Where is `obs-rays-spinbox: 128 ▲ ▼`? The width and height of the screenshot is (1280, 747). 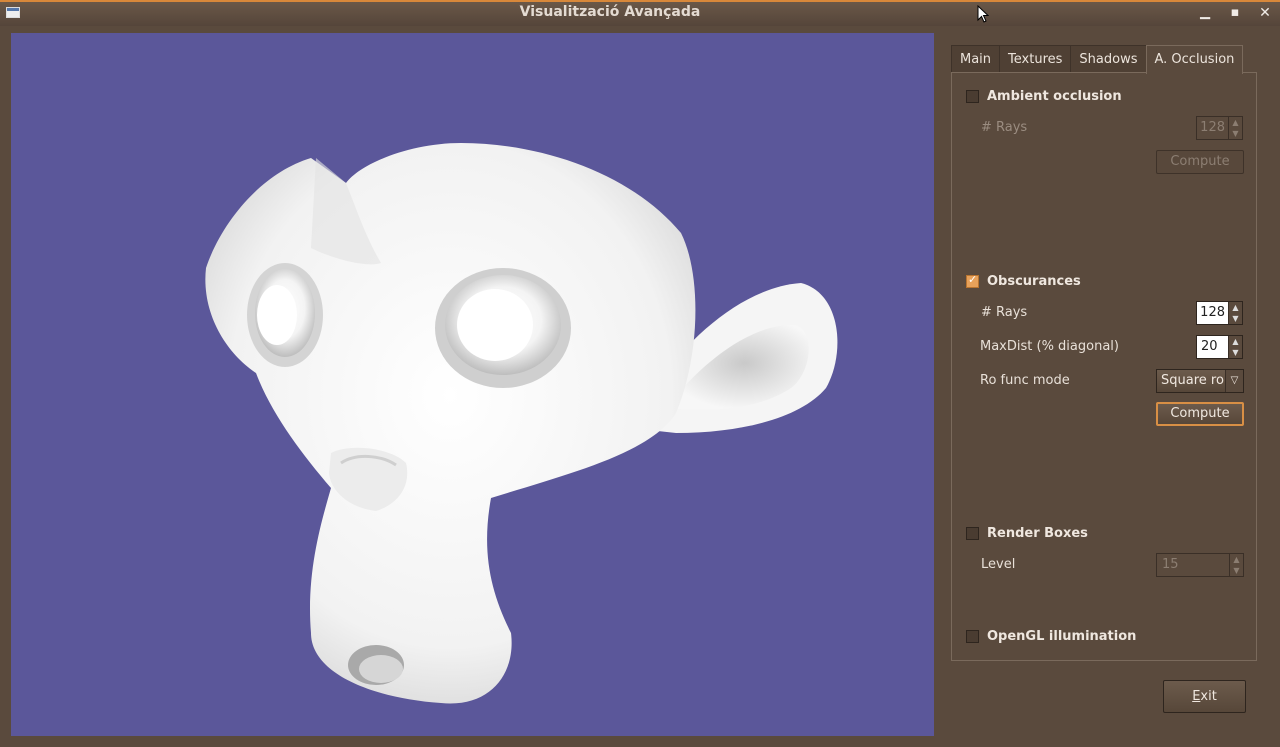
obs-rays-spinbox: 128 ▲ ▼ is located at coordinates (1219, 313).